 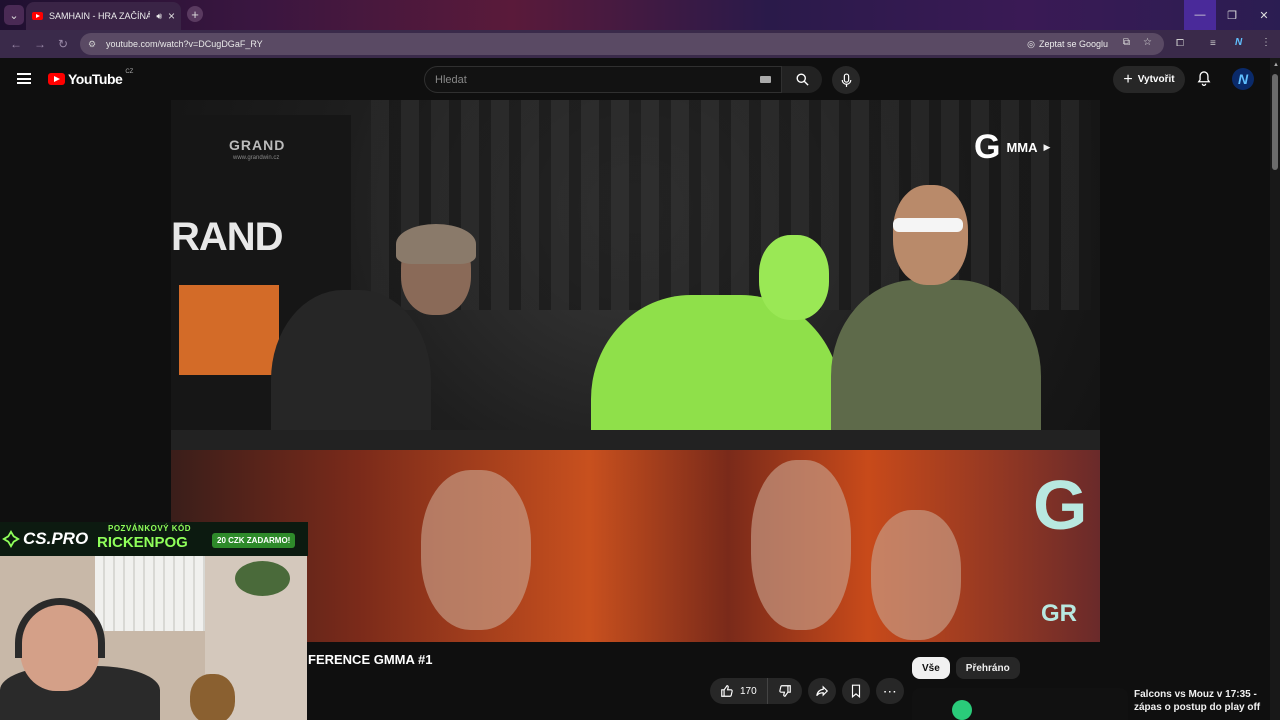 I want to click on reload-icon: ↻, so click(x=63, y=44).